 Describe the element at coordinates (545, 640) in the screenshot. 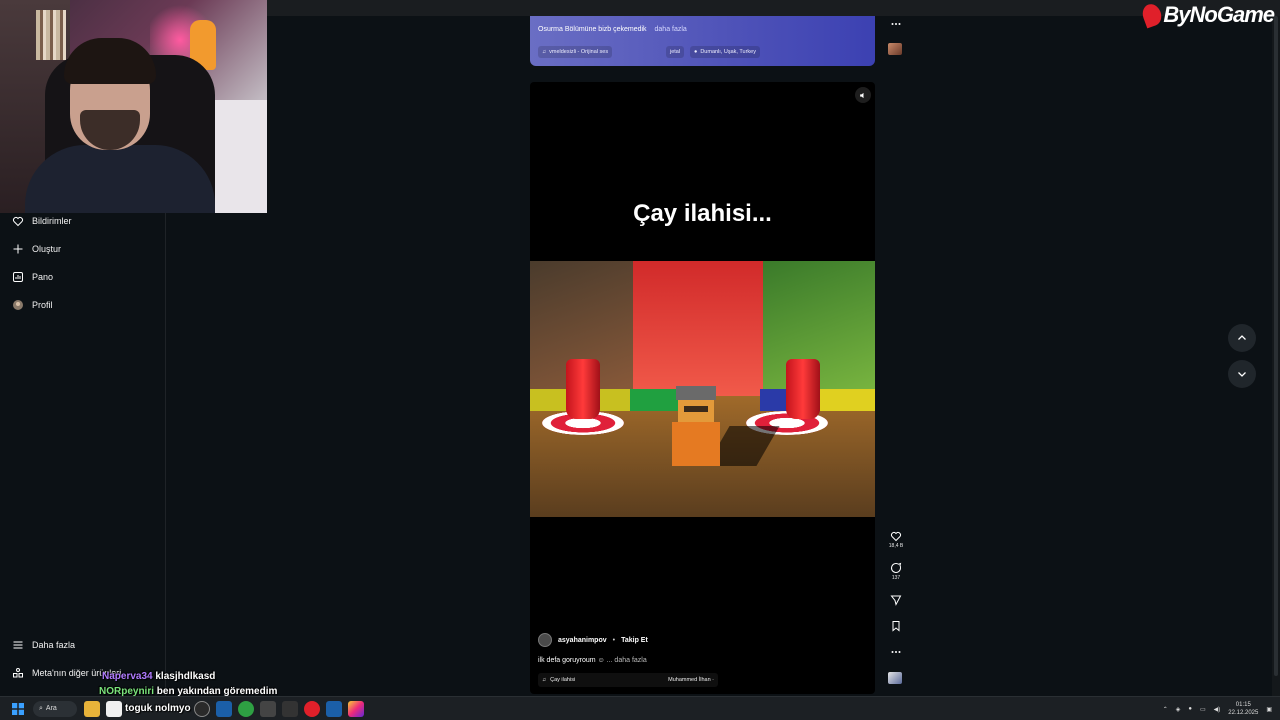

I see `author-avatar` at that location.